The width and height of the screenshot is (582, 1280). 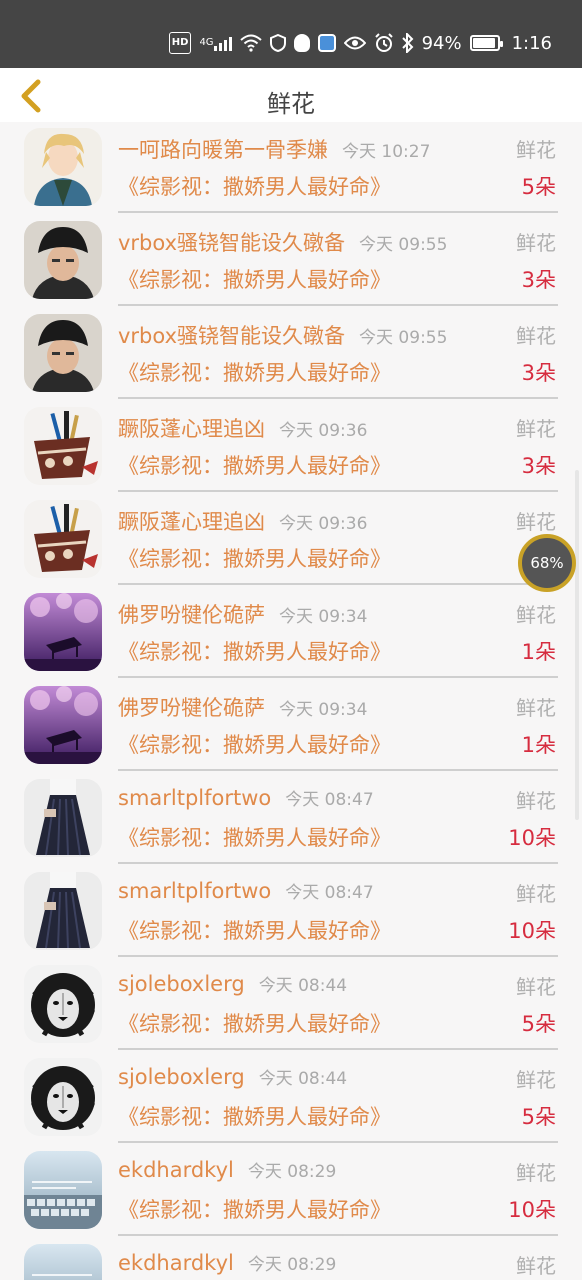 What do you see at coordinates (577, 645) in the screenshot?
I see `scrollbar` at bounding box center [577, 645].